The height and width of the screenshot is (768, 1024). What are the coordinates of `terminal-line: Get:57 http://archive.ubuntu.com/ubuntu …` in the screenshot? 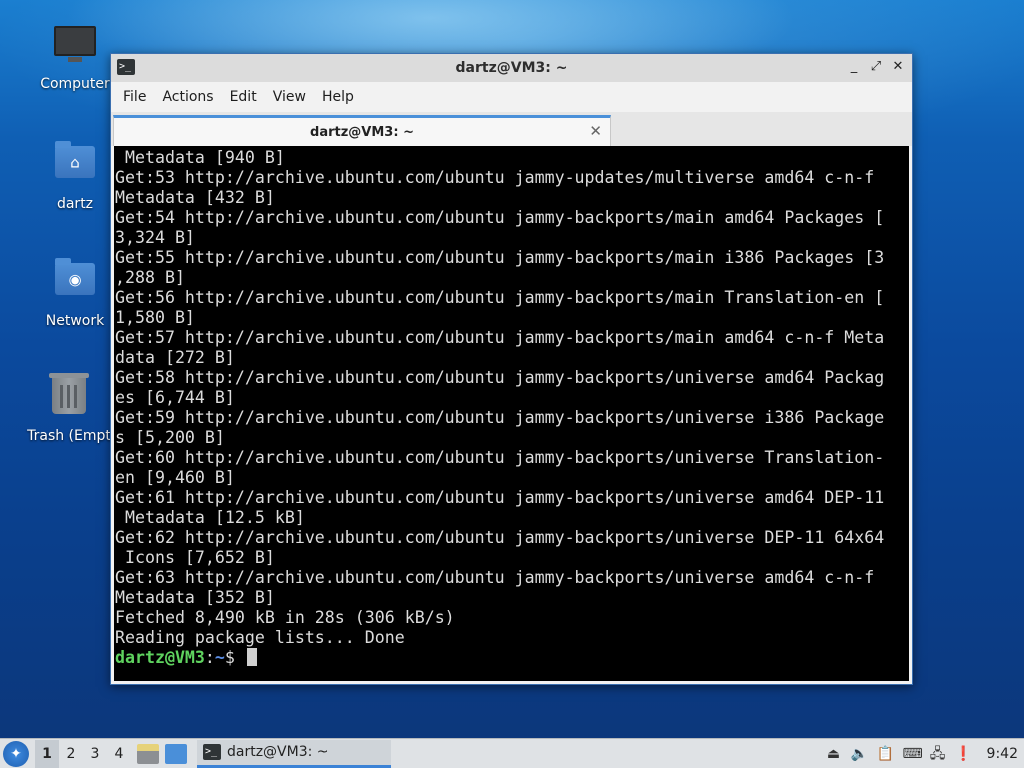 It's located at (500, 337).